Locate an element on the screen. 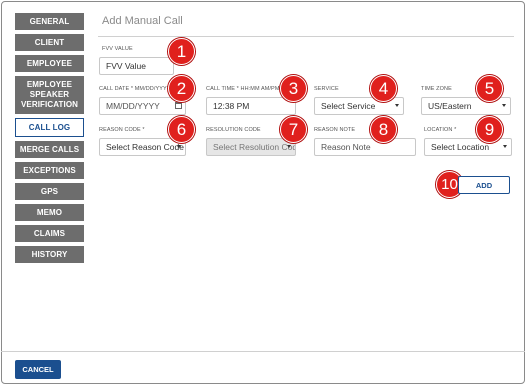  call-time-label: CALL TIME * HH:MM AM/PM is located at coordinates (243, 89).